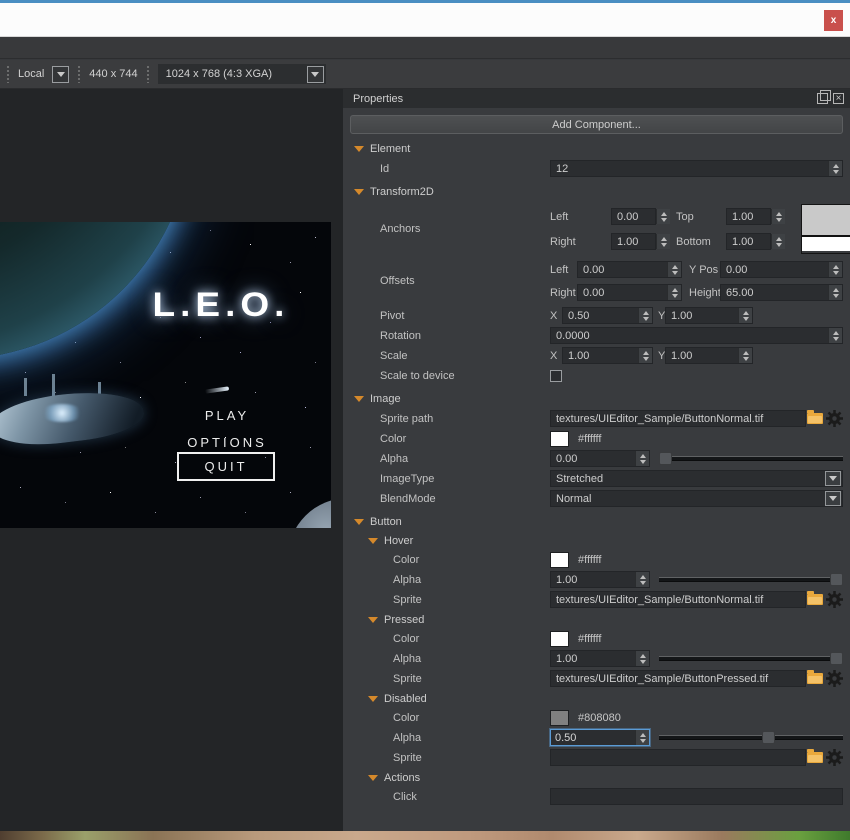  Describe the element at coordinates (633, 216) in the screenshot. I see `anchor-left-field: 0.00` at that location.